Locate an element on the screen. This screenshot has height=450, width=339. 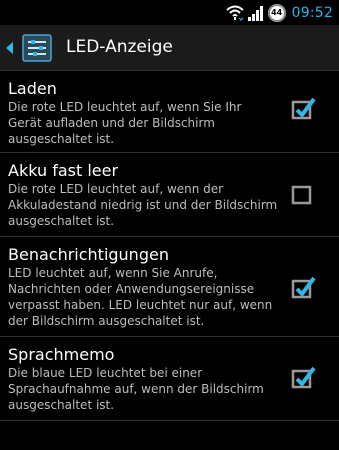
status-bar: 44 09:52 is located at coordinates (169, 12).